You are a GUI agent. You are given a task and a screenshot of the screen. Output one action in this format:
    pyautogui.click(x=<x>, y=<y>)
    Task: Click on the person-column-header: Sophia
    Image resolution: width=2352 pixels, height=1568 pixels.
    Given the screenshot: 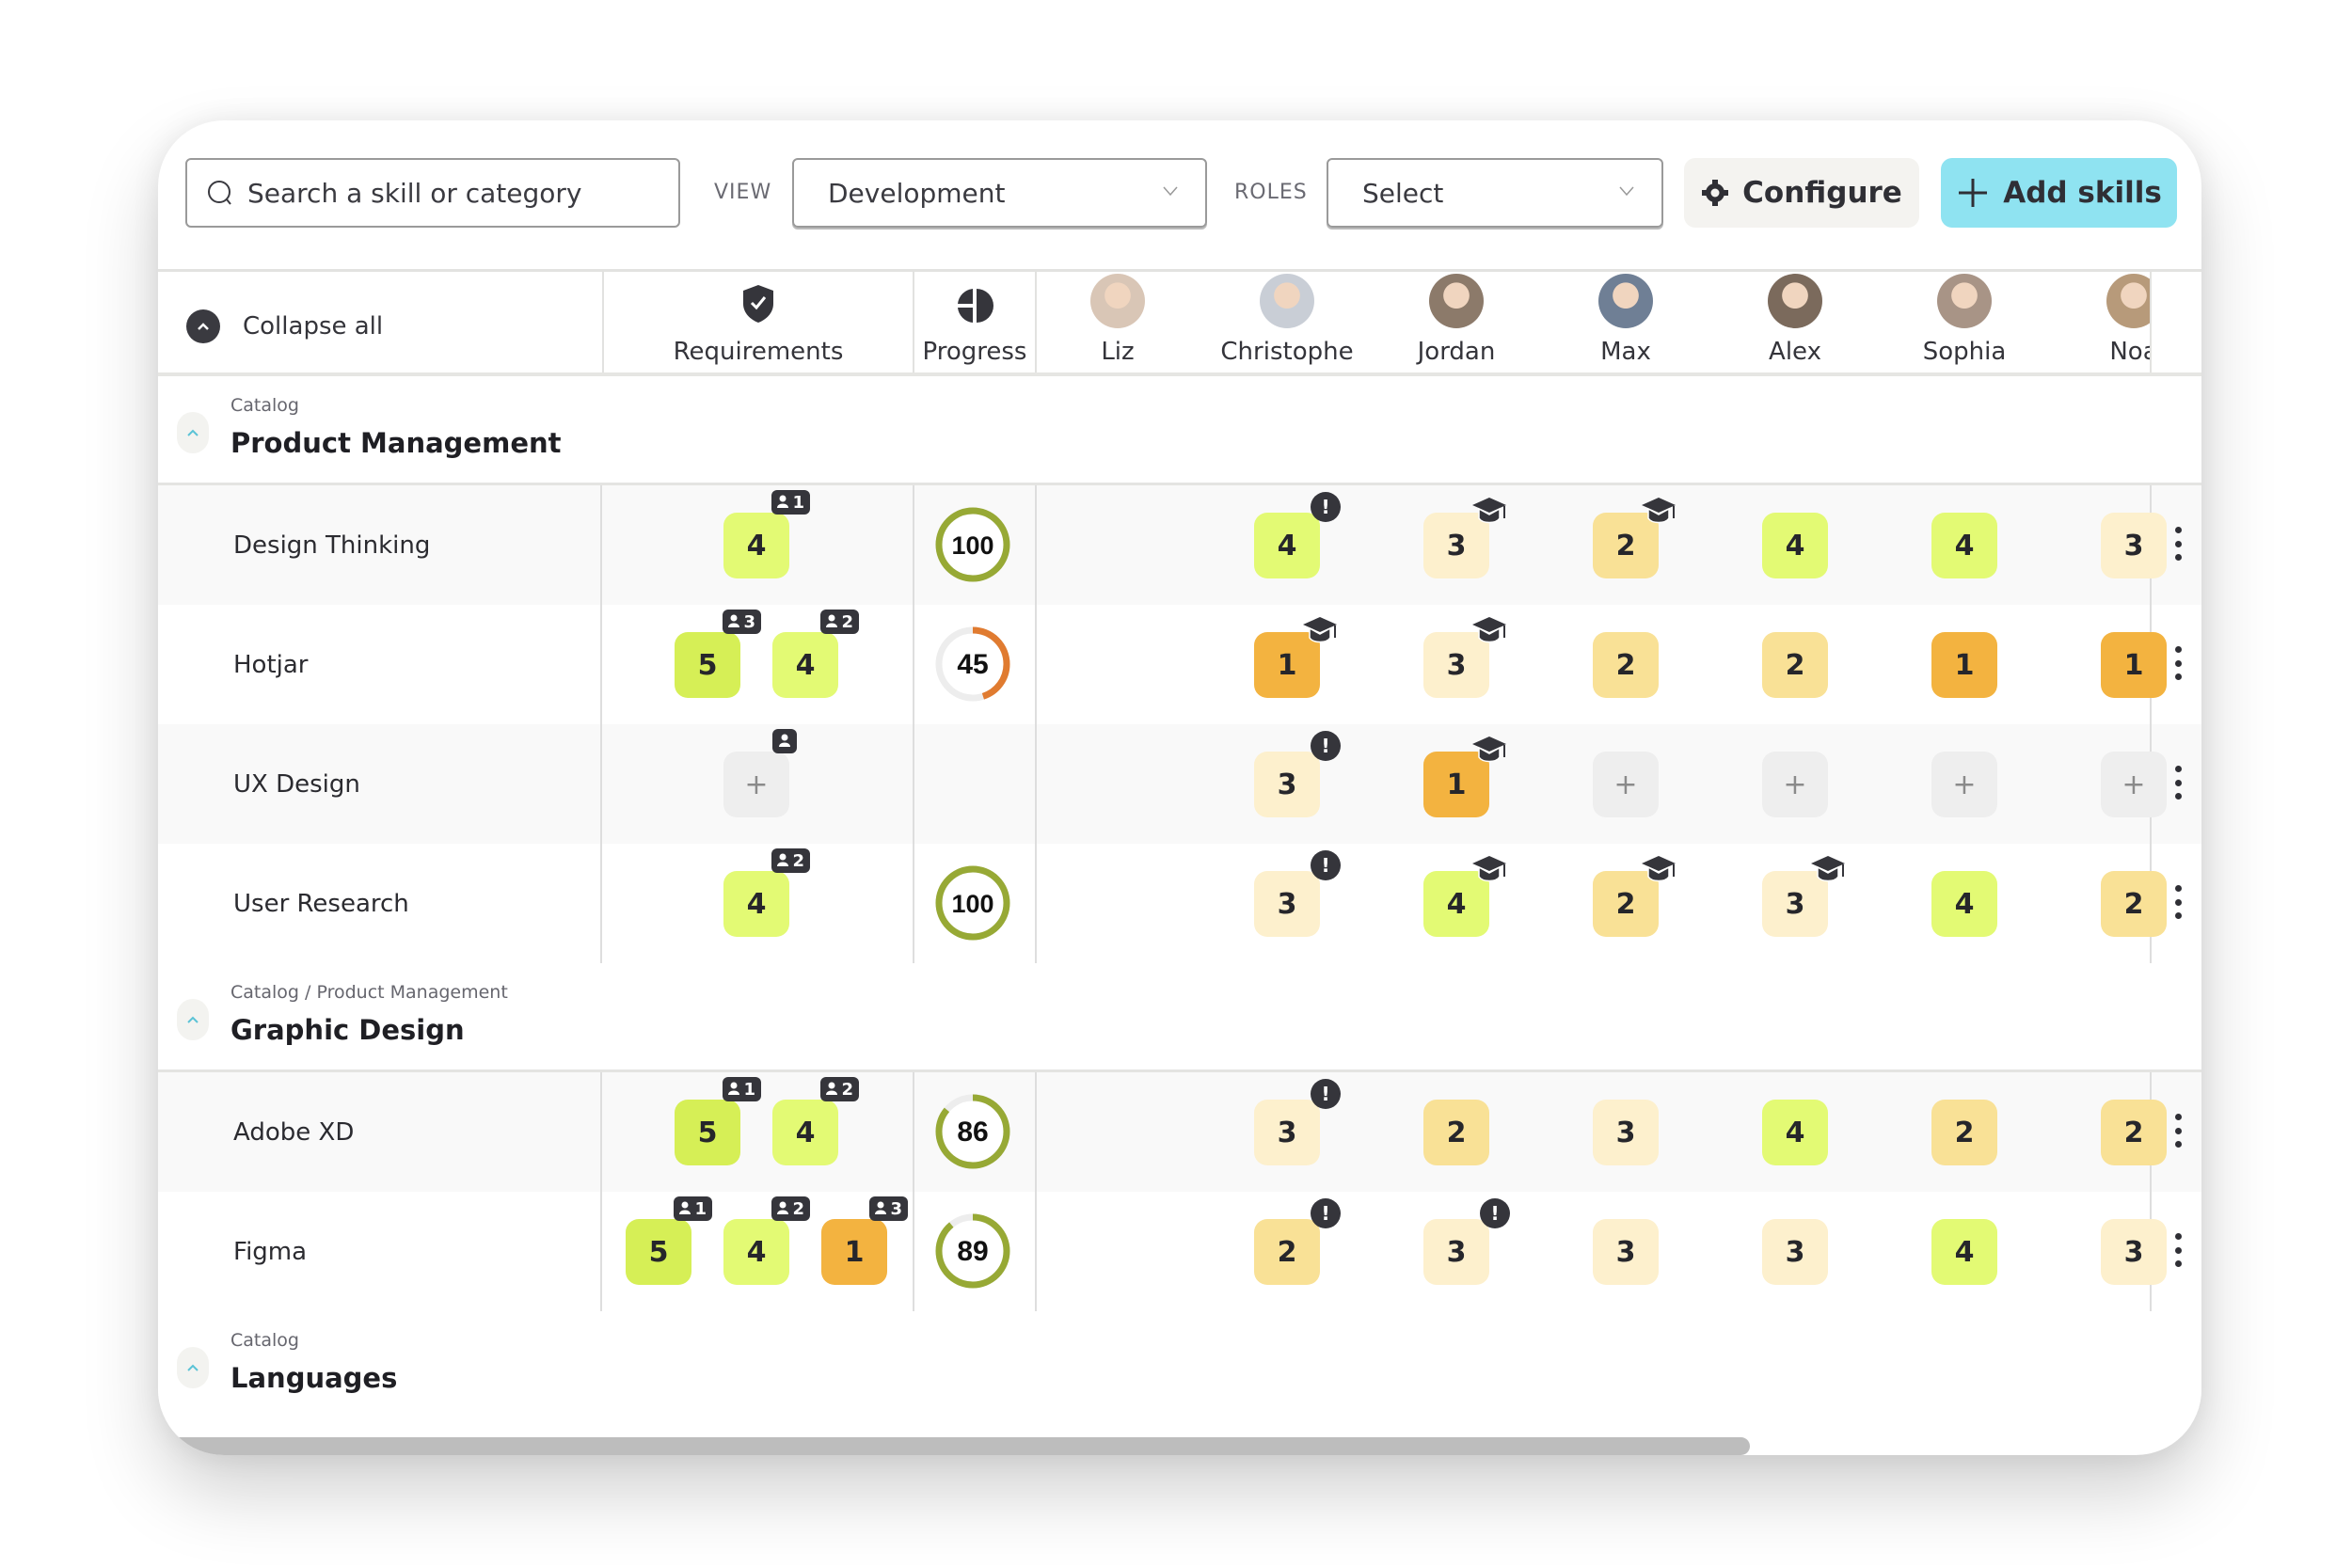 What is the action you would take?
    pyautogui.click(x=1964, y=322)
    